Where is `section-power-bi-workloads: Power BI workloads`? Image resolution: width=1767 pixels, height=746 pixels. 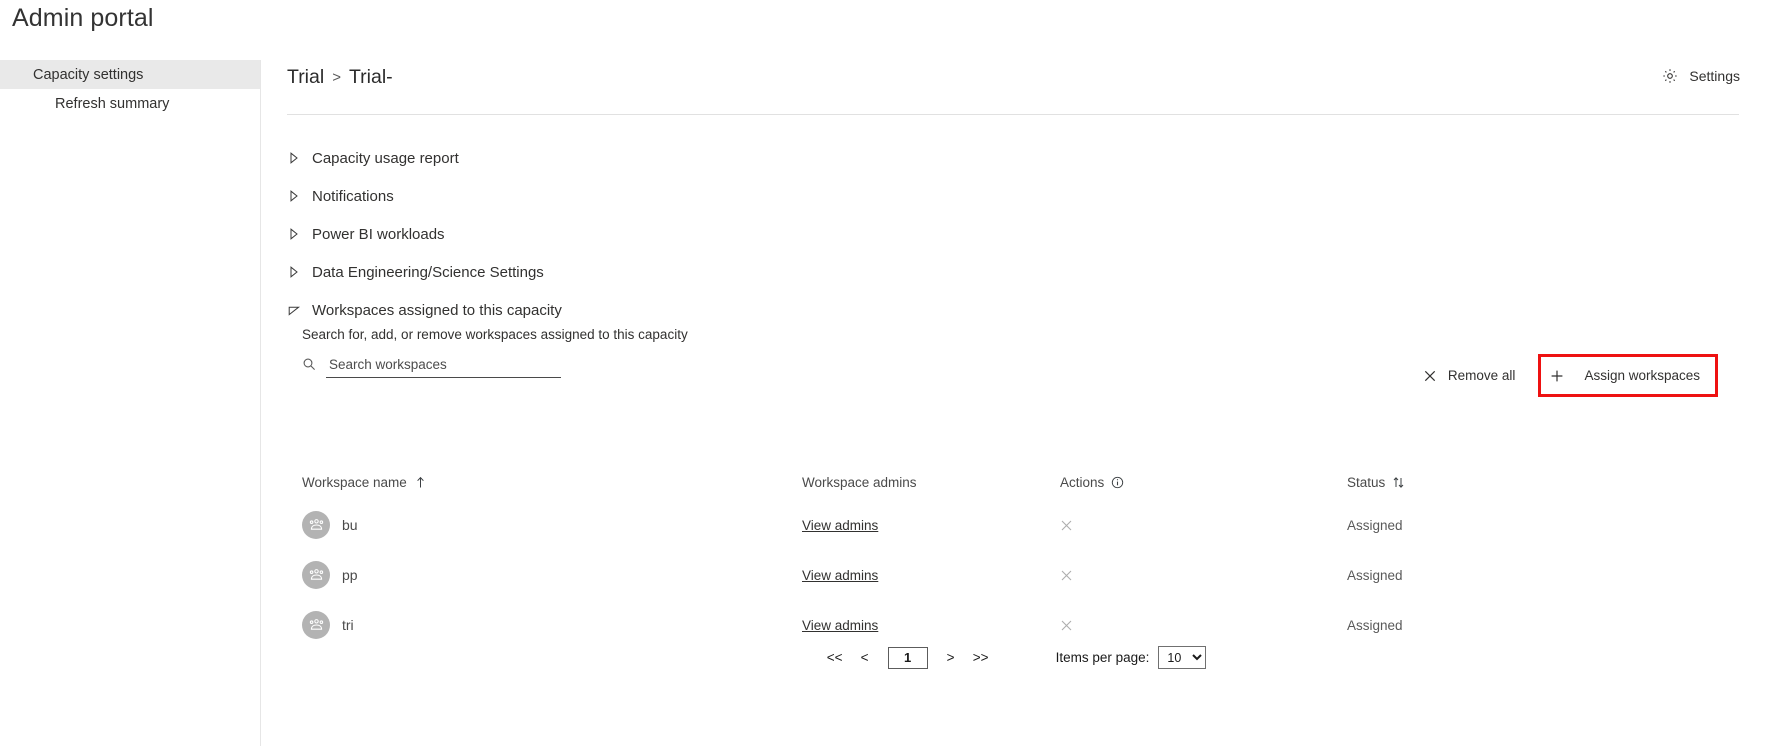
section-power-bi-workloads: Power BI workloads is located at coordinates (1013, 234).